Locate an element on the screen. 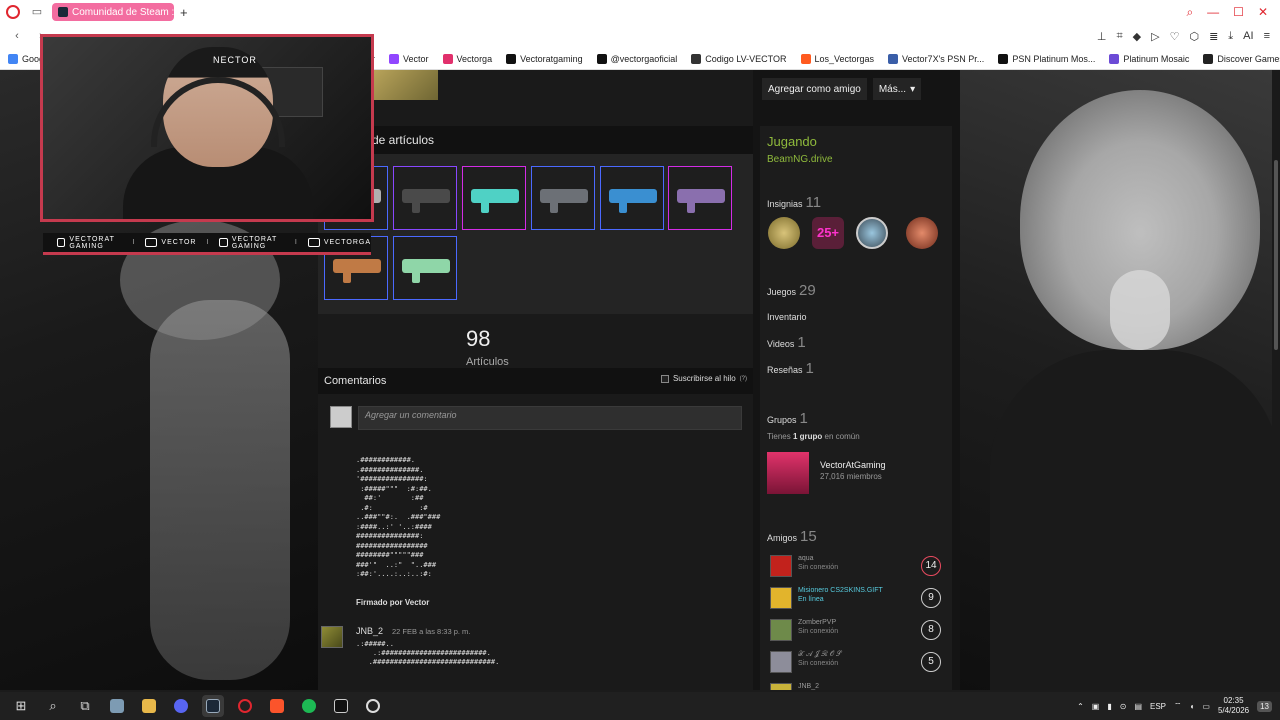 The height and width of the screenshot is (720, 1280). crop-icon: ⌗ is located at coordinates (1119, 36).